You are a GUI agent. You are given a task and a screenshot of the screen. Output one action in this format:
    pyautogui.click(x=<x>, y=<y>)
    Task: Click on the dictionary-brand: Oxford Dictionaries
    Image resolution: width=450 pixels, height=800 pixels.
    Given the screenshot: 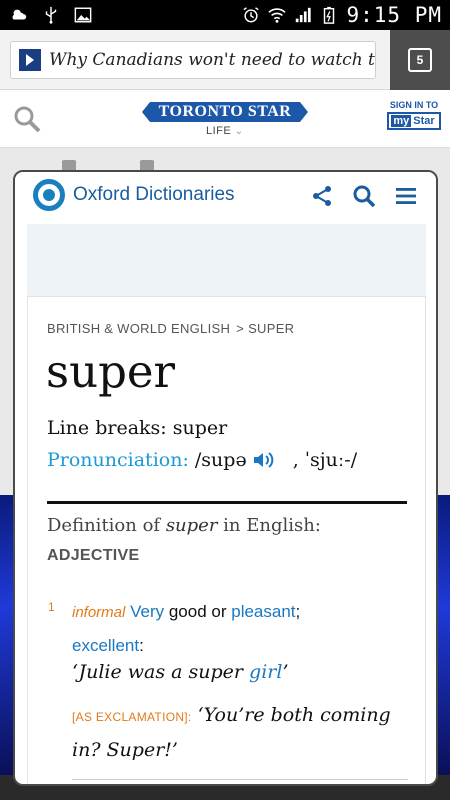 What is the action you would take?
    pyautogui.click(x=154, y=195)
    